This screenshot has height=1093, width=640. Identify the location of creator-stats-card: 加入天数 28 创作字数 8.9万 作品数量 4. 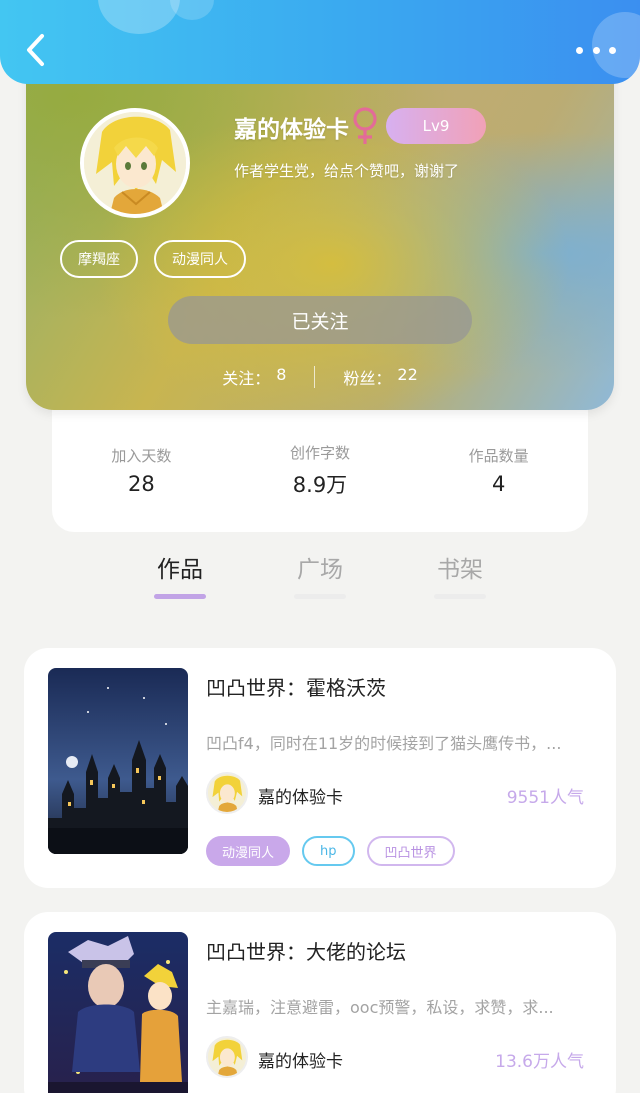
(320, 466).